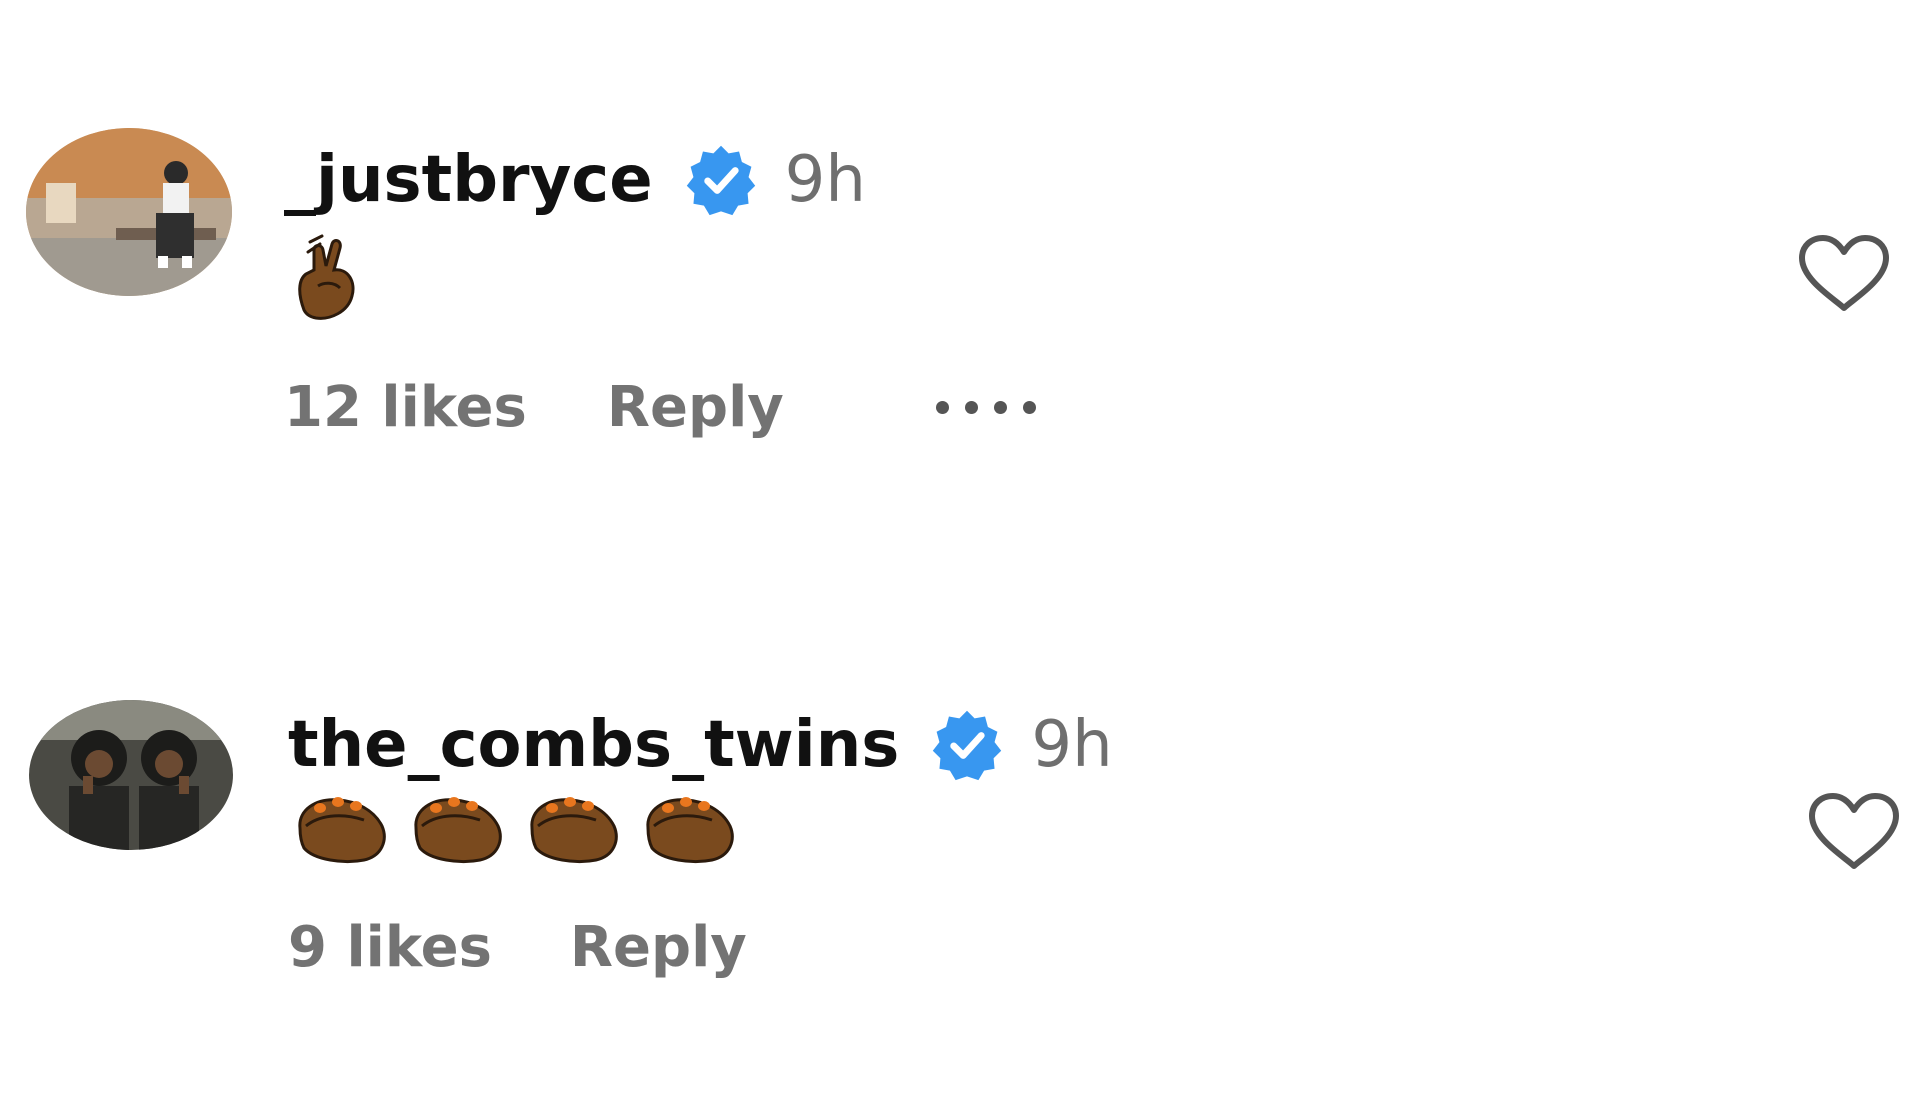 This screenshot has width=1920, height=1098. I want to click on comment-actions: 12 likes Reply, so click(668, 407).